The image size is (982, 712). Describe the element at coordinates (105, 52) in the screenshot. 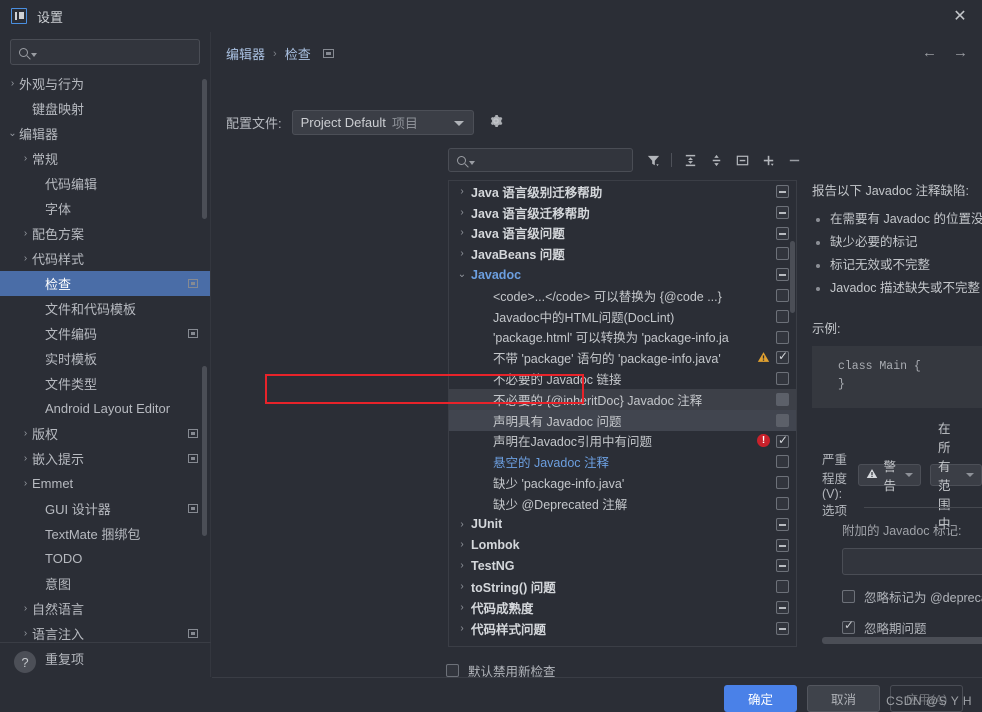

I see `sidebar-search-input` at that location.